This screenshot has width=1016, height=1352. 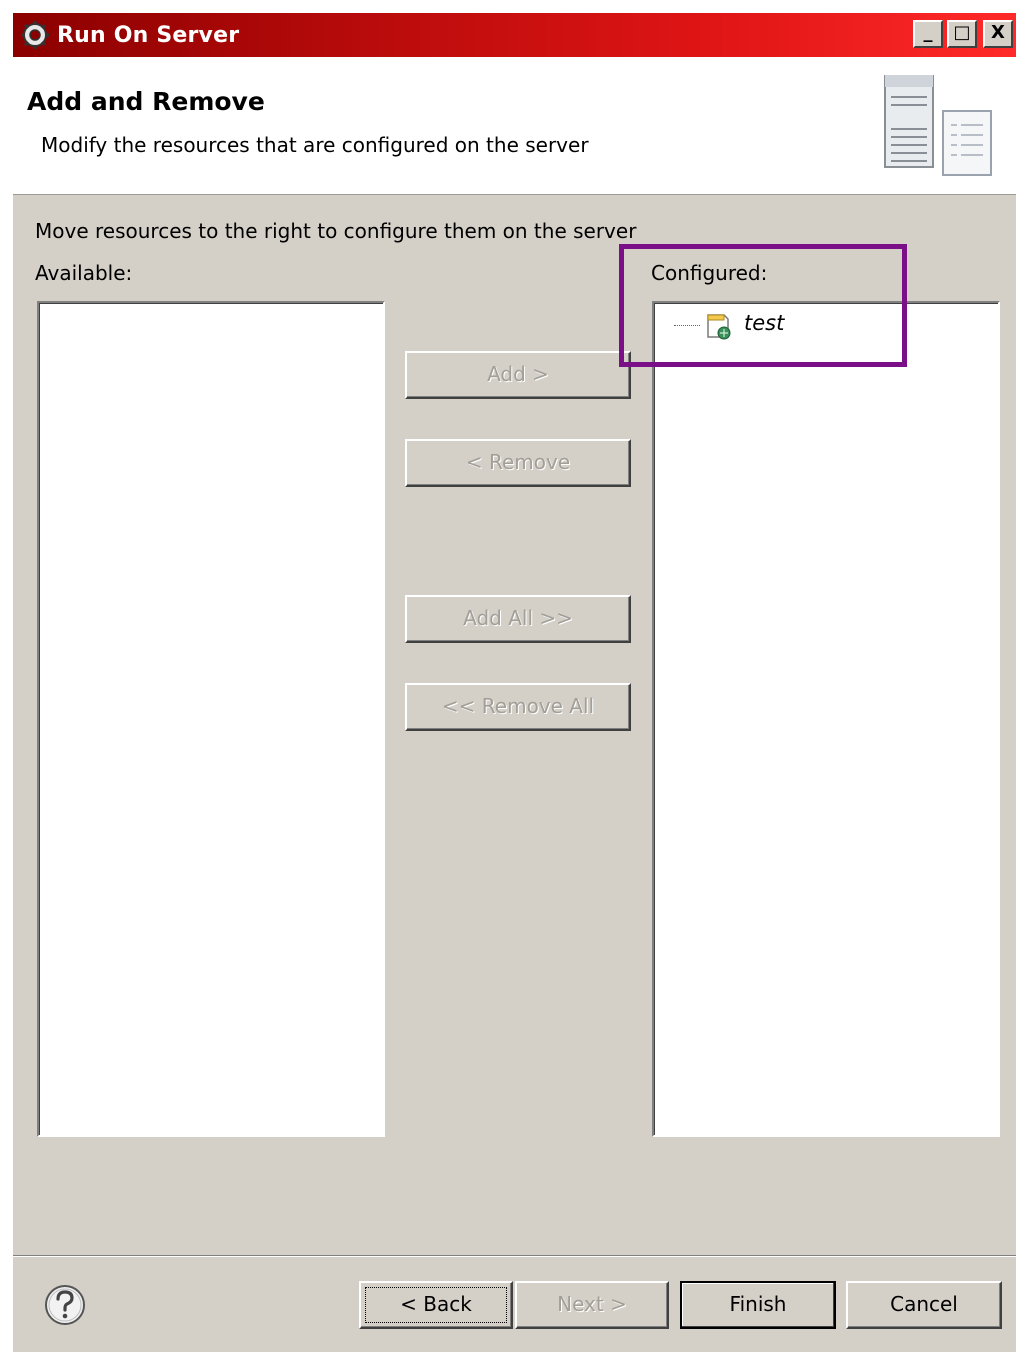 I want to click on add-button: Add >, so click(x=518, y=375).